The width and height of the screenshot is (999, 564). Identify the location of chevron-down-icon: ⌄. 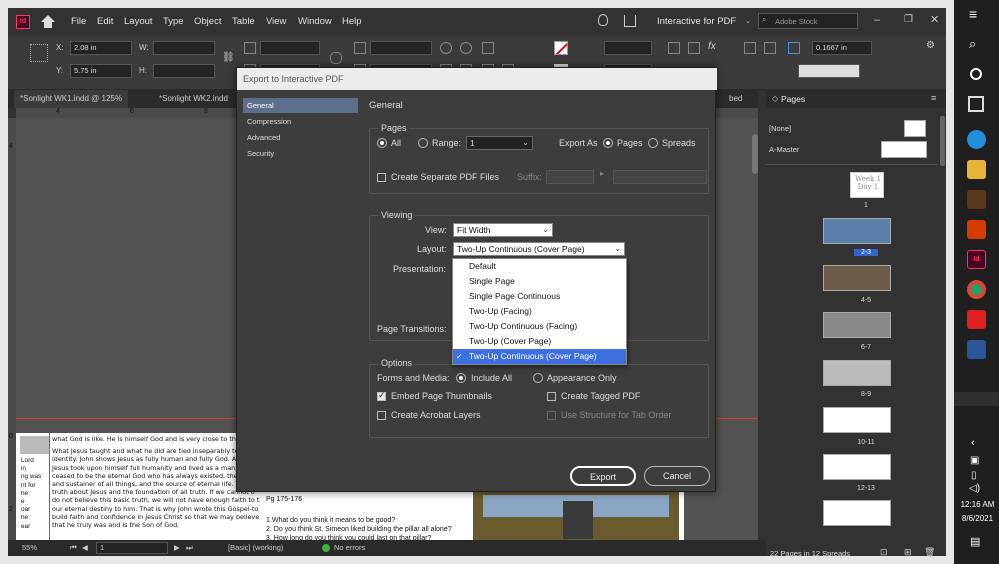
(748, 21).